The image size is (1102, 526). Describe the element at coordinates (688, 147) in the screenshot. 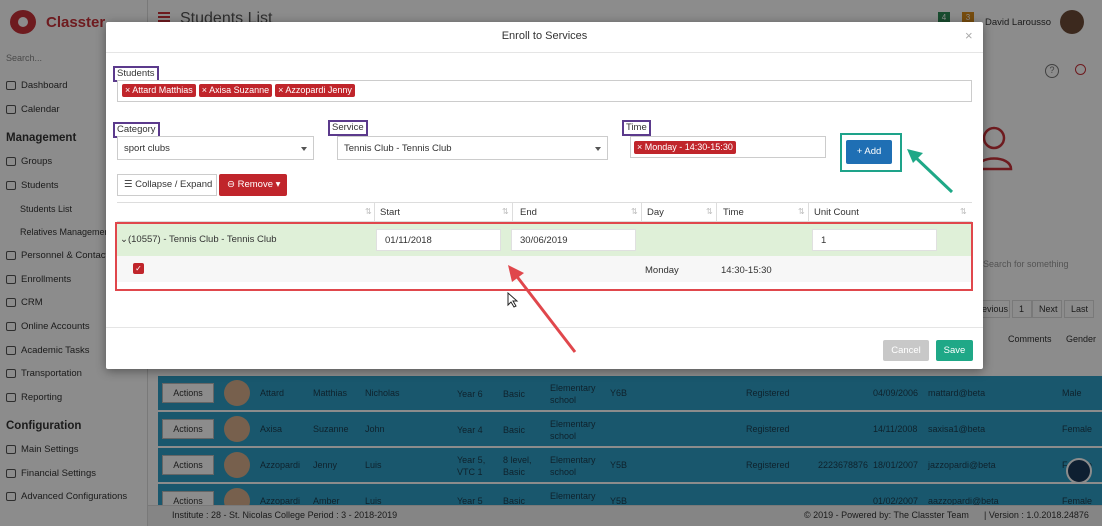

I see `time-tag-label: Monday - 14:30-15:30` at that location.